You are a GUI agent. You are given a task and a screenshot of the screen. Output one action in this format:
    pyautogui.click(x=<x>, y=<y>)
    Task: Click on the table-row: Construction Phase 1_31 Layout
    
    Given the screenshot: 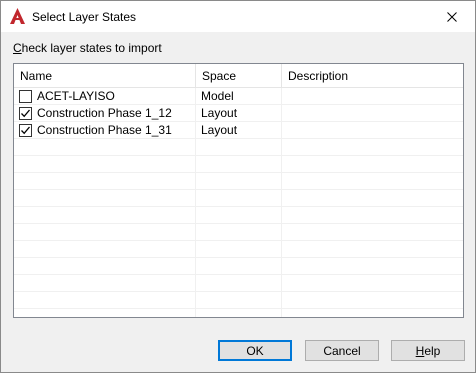 What is the action you would take?
    pyautogui.click(x=238, y=130)
    